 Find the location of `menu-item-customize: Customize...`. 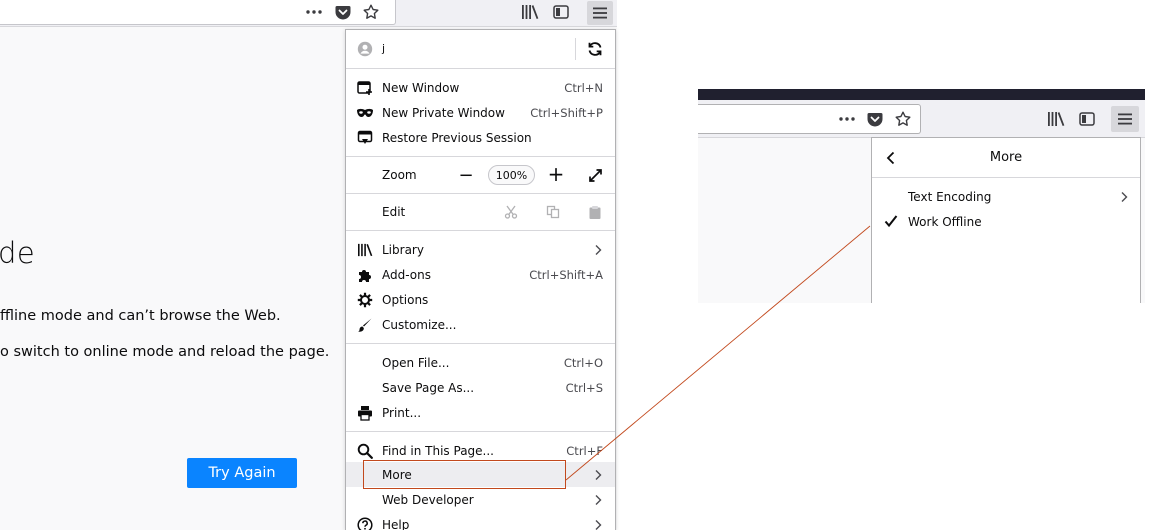

menu-item-customize: Customize... is located at coordinates (480, 324).